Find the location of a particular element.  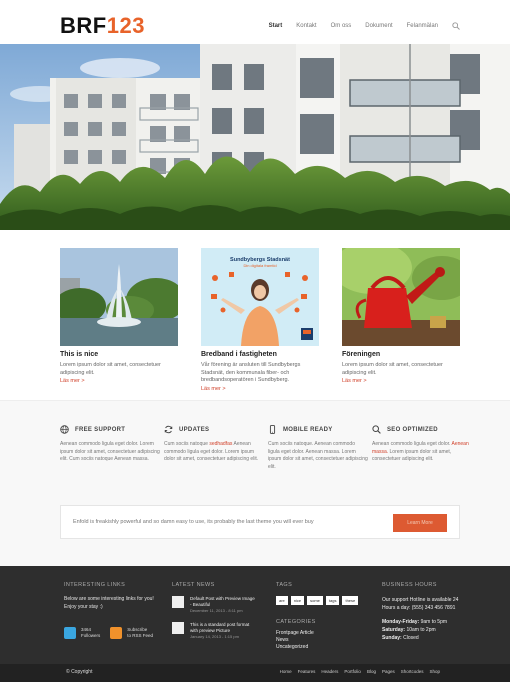

post-title: Föreningen is located at coordinates (401, 354).